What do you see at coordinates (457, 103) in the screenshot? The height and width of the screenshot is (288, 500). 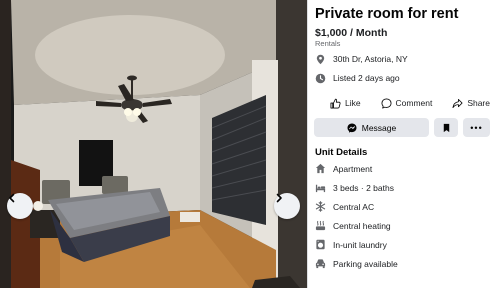 I see `share-arrow-icon` at bounding box center [457, 103].